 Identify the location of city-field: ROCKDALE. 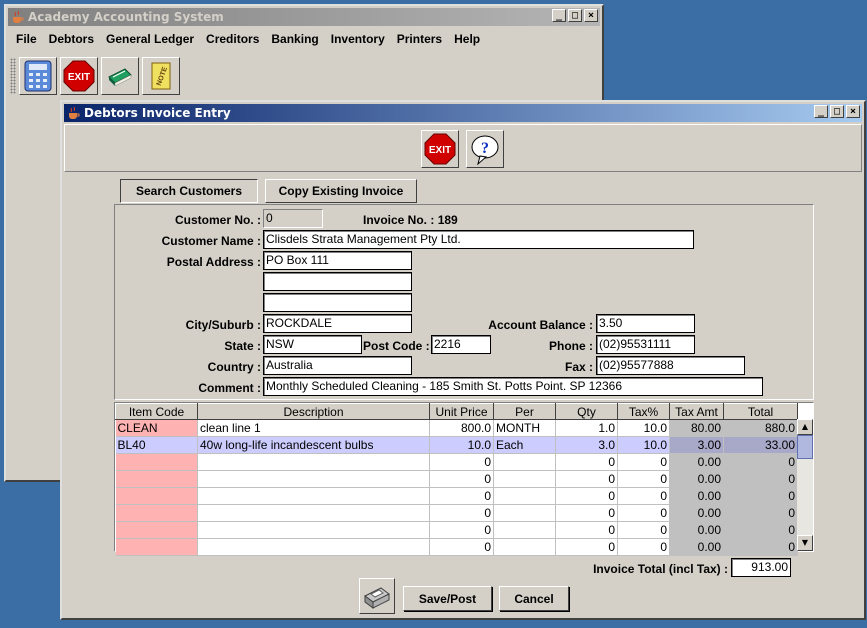
(337, 323).